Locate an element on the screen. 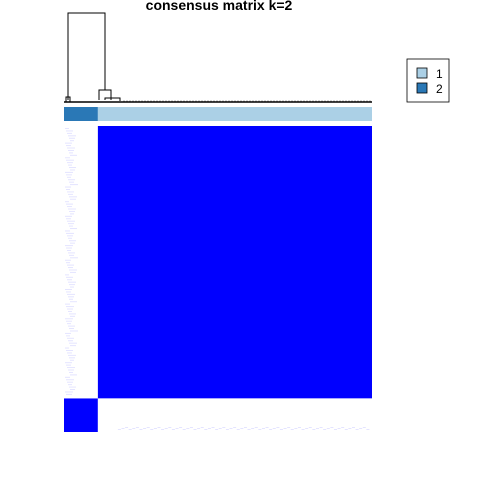  chart-title: consensus matrix k=2 is located at coordinates (219, 6).